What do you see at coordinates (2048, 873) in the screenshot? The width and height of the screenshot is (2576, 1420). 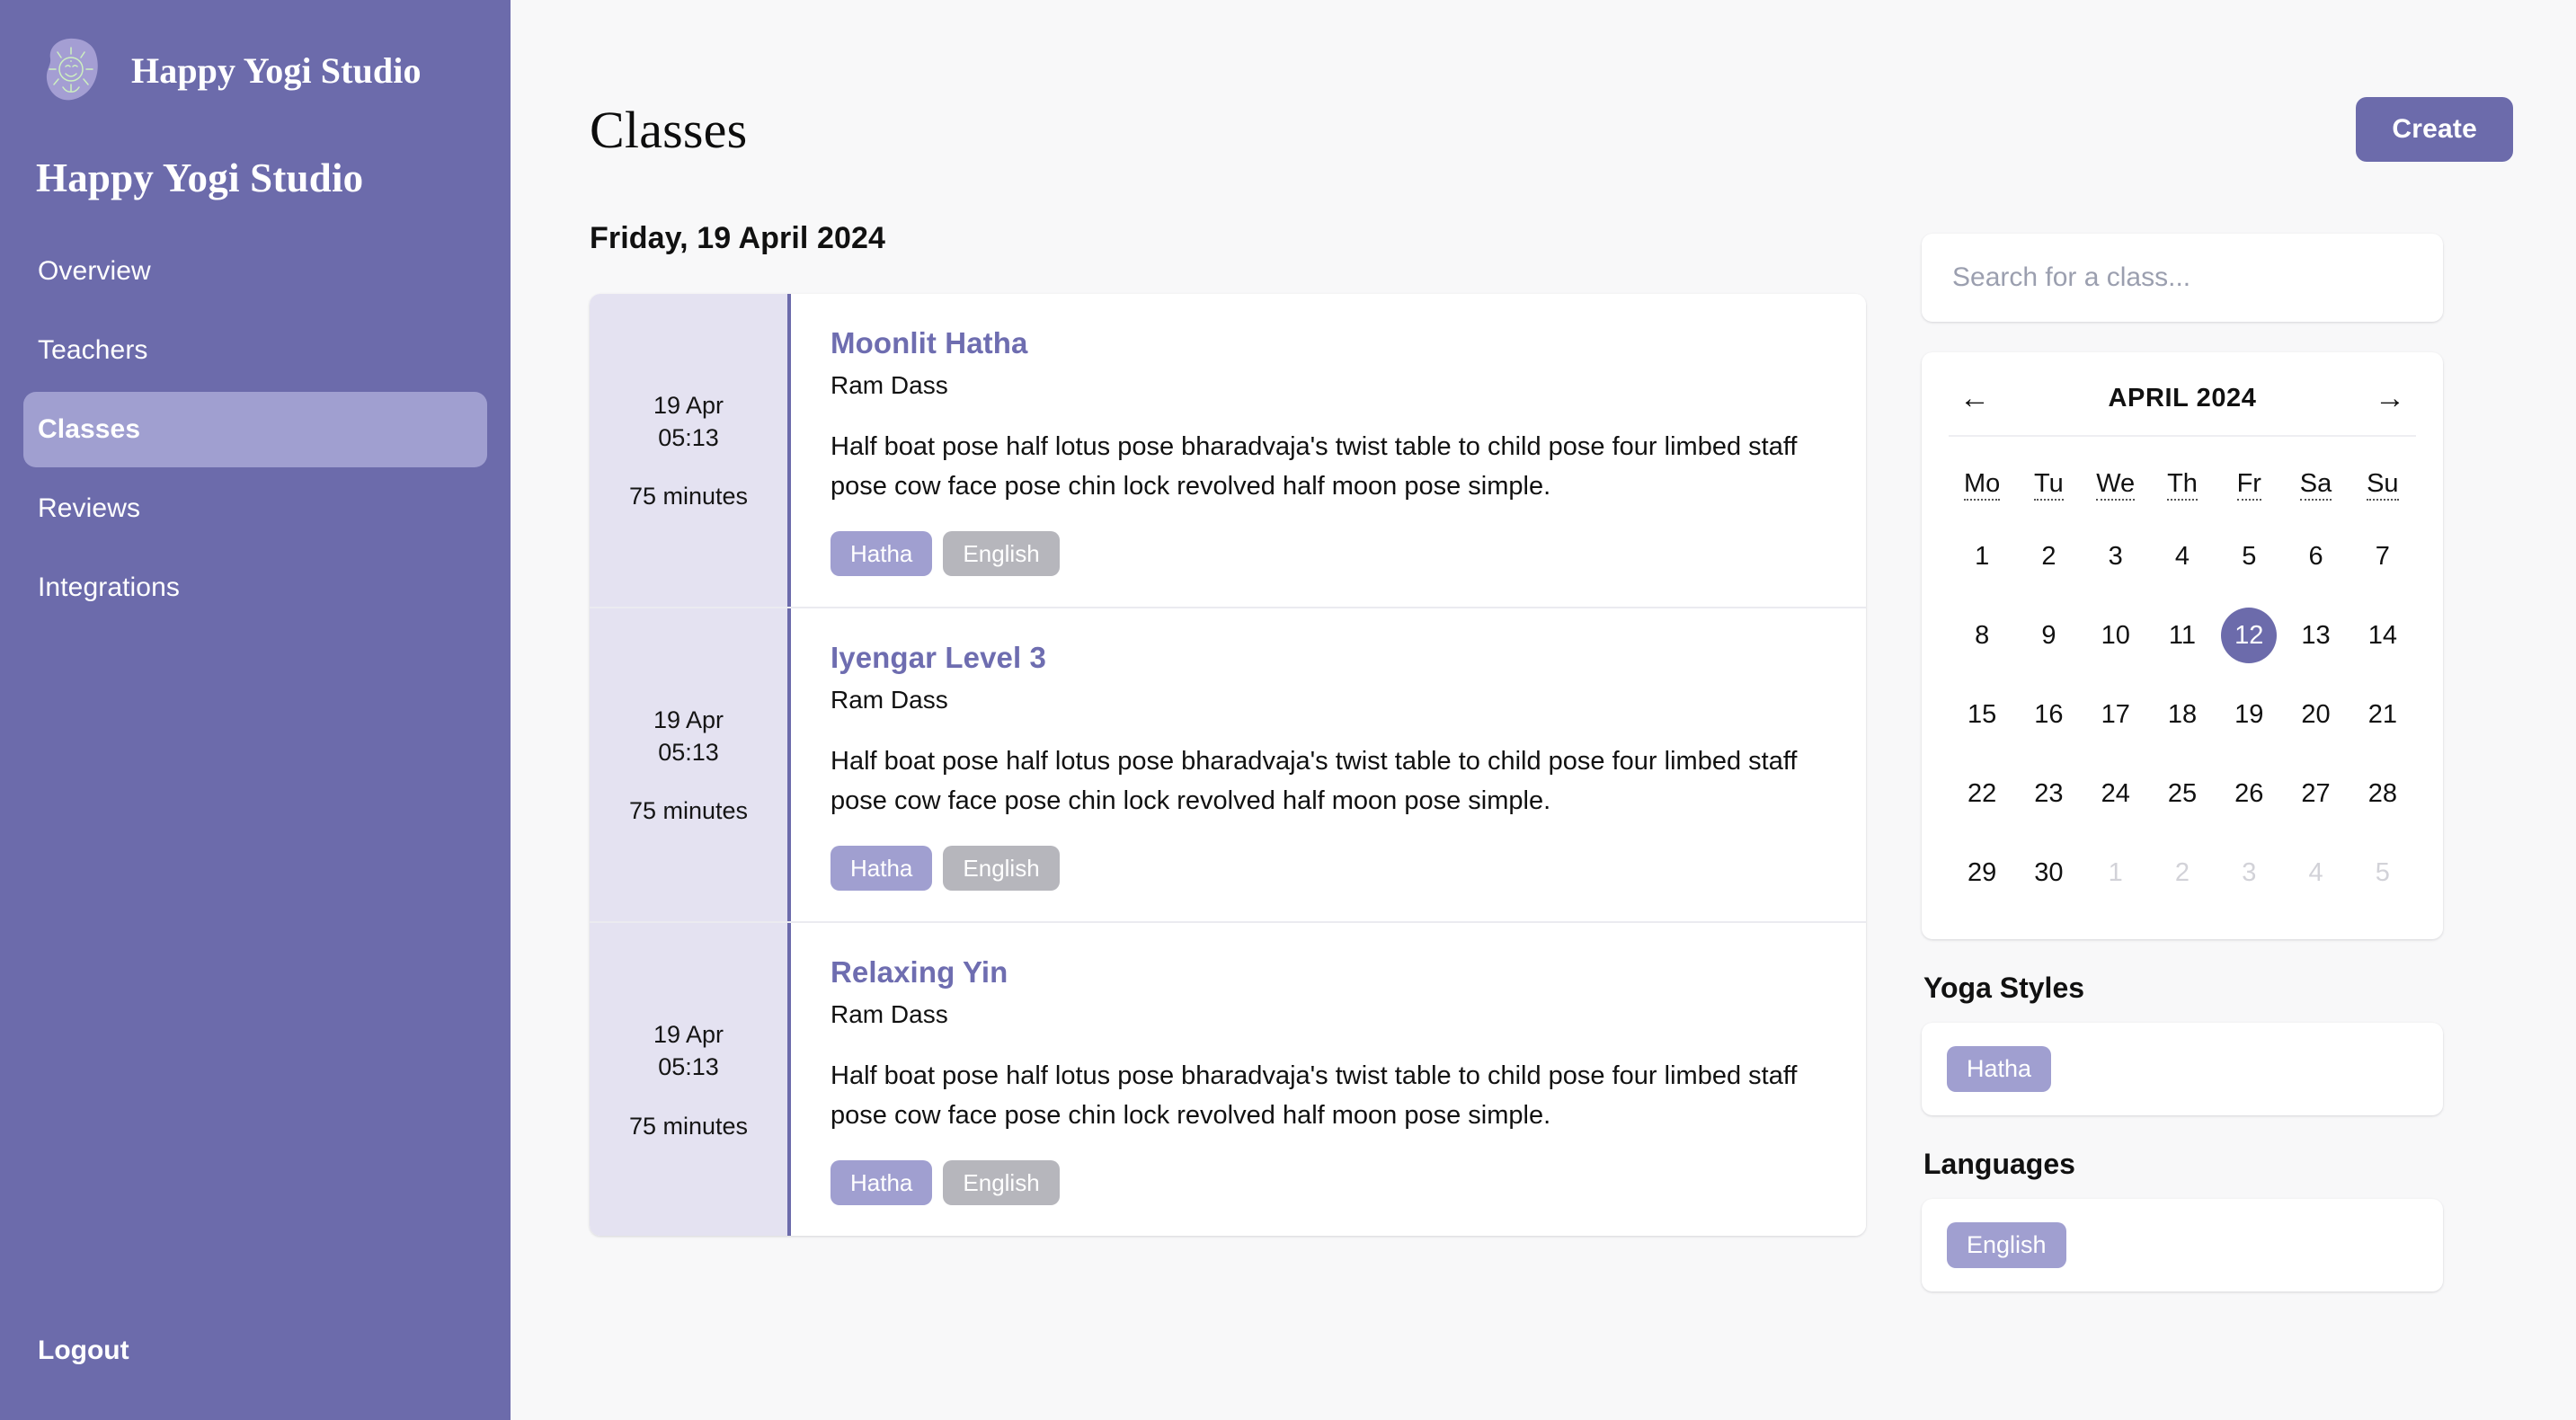 I see `calendar-day-cell: 30` at bounding box center [2048, 873].